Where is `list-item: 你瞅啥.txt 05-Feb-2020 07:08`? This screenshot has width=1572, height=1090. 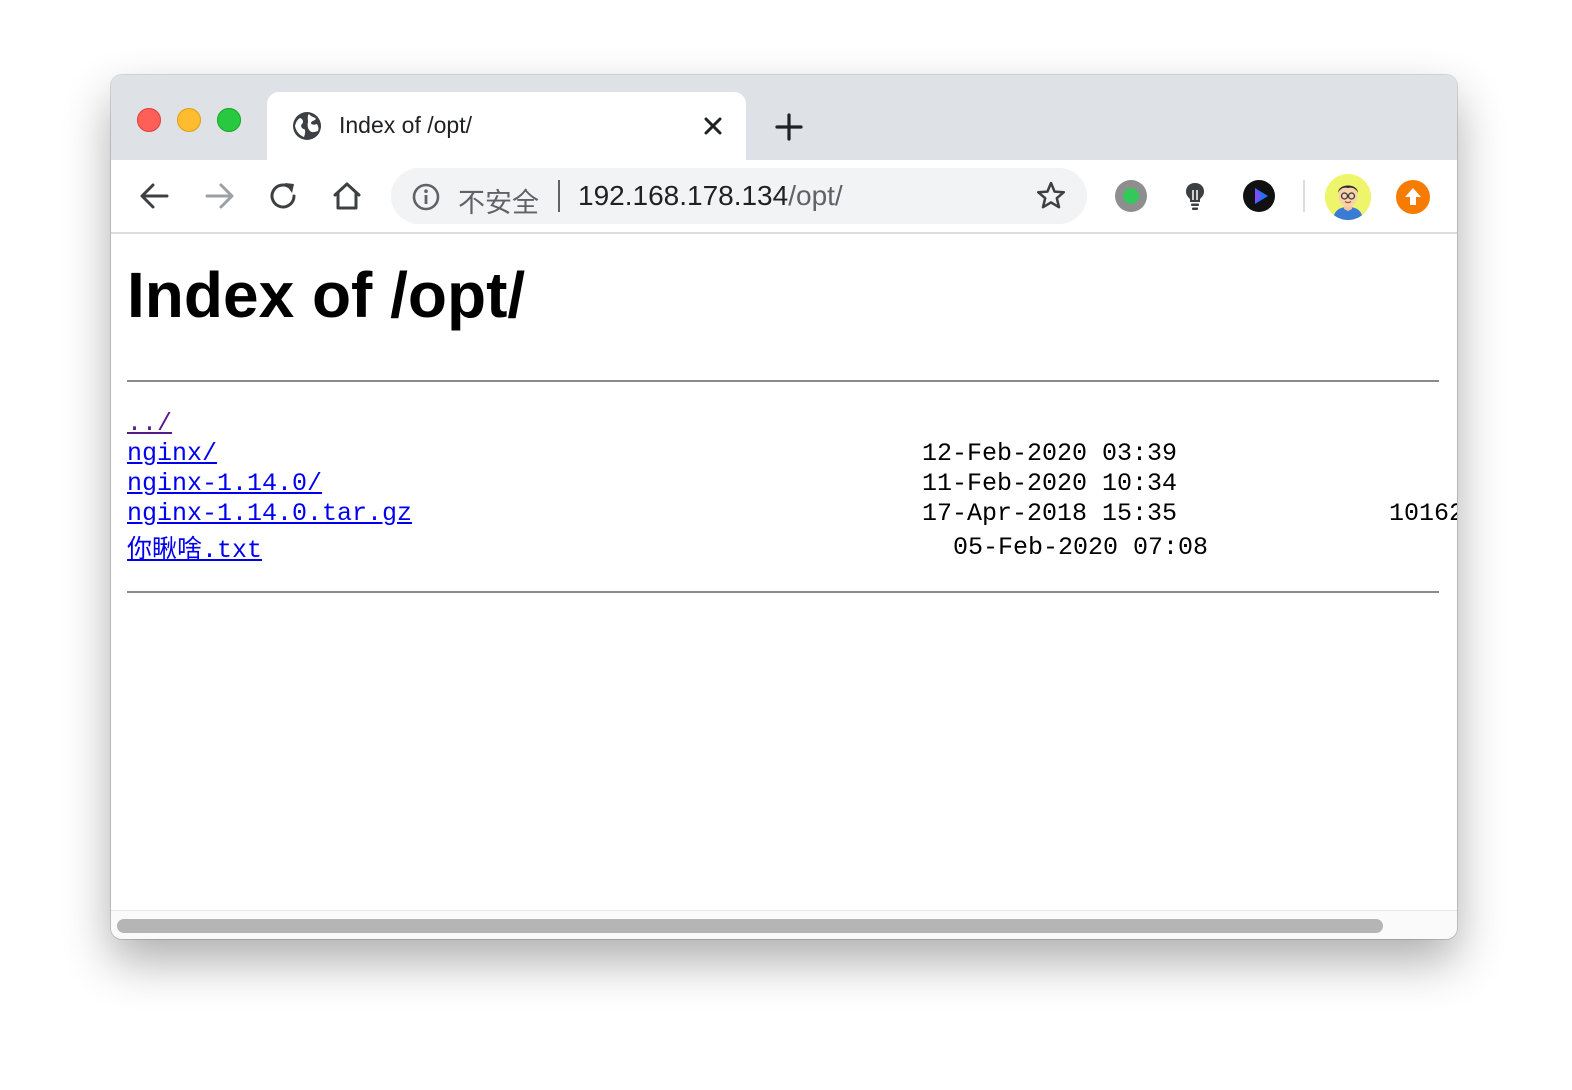 list-item: 你瞅啥.txt 05-Feb-2020 07:08 is located at coordinates (792, 547).